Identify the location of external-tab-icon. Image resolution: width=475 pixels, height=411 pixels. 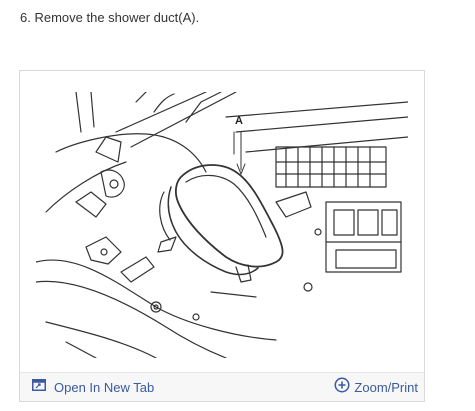
(39, 387).